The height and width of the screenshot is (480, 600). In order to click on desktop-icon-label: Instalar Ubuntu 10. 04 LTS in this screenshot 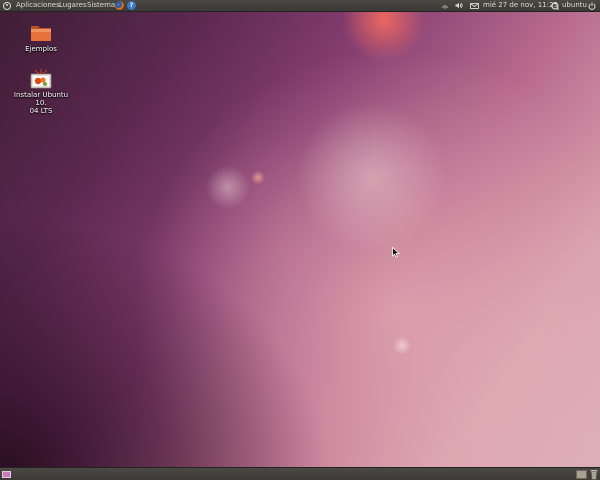, I will do `click(41, 103)`.